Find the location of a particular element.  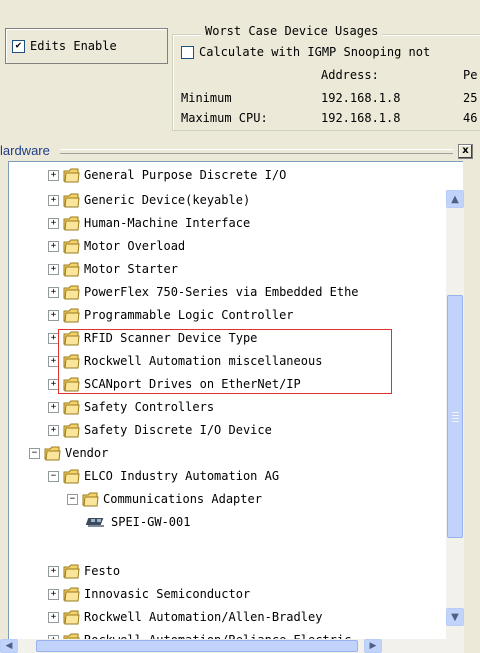

scroll-left-button: ◀ is located at coordinates (9, 646).